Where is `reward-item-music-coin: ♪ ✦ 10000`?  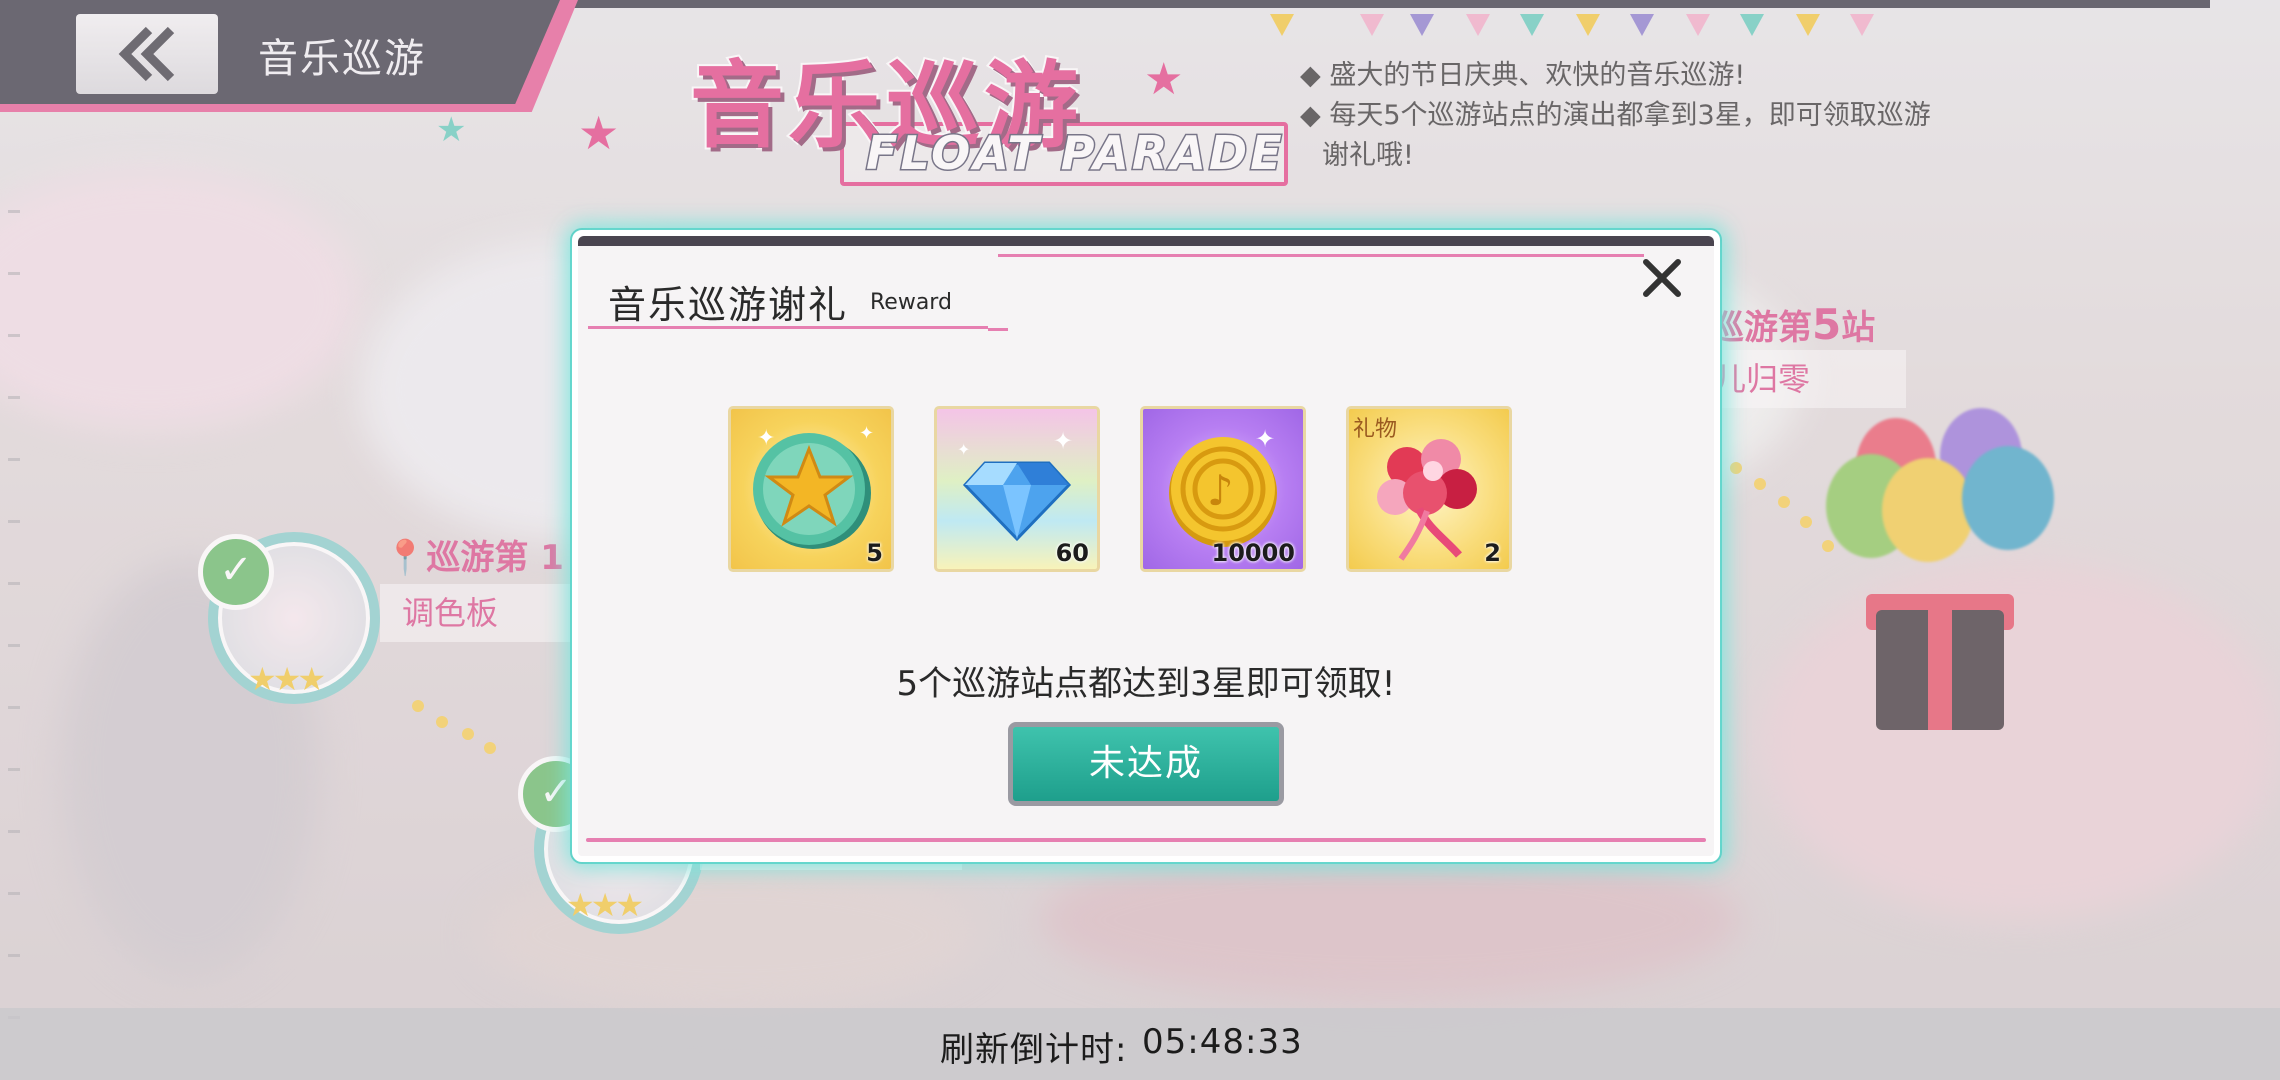
reward-item-music-coin: ♪ ✦ 10000 is located at coordinates (1223, 489).